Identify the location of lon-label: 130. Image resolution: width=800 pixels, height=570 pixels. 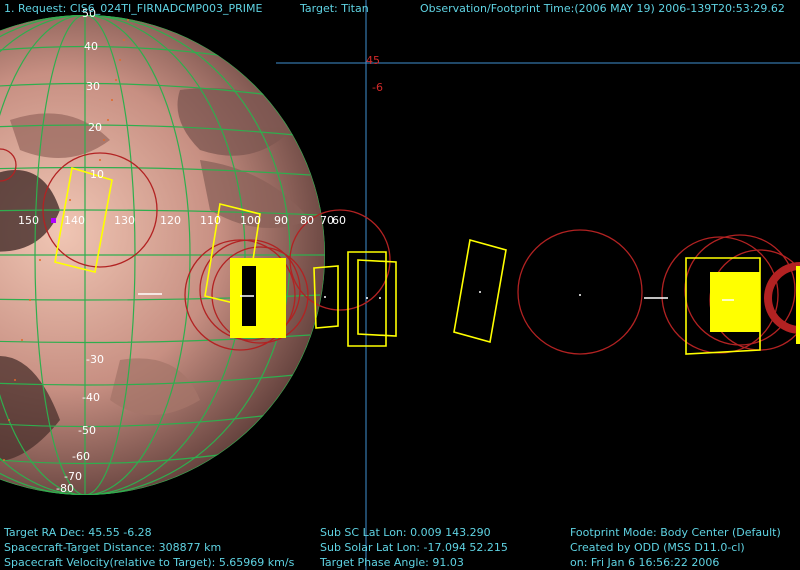
(124, 220).